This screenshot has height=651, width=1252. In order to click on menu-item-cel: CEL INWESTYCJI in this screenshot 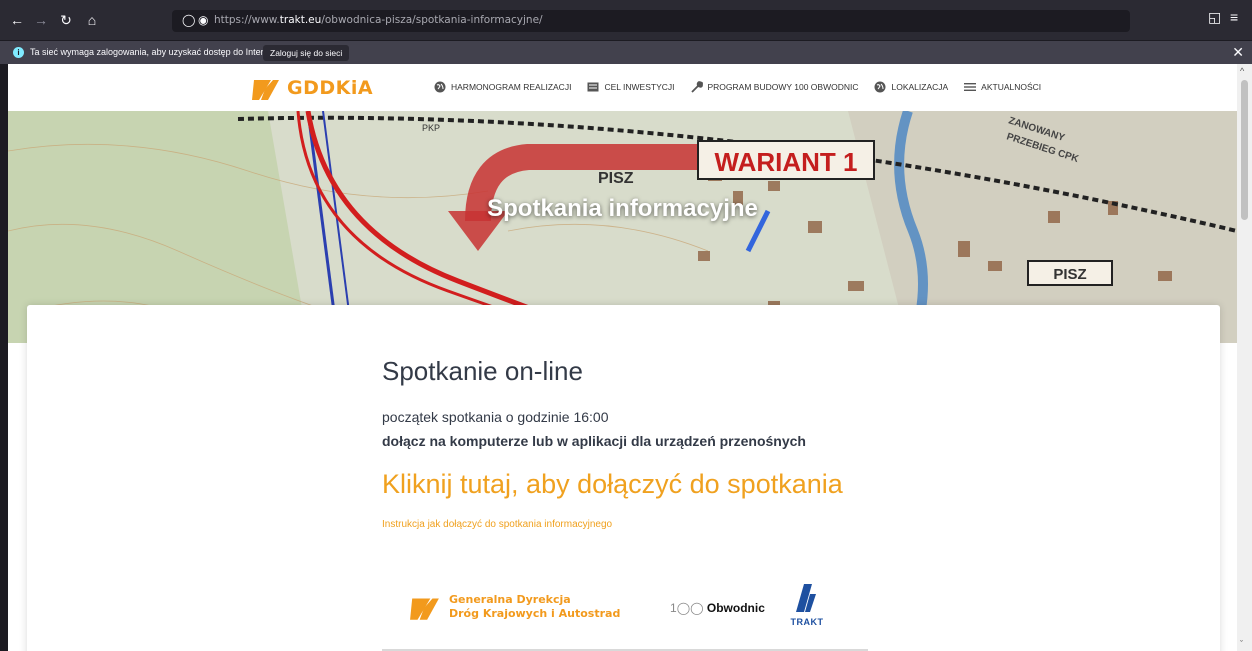, I will do `click(631, 87)`.